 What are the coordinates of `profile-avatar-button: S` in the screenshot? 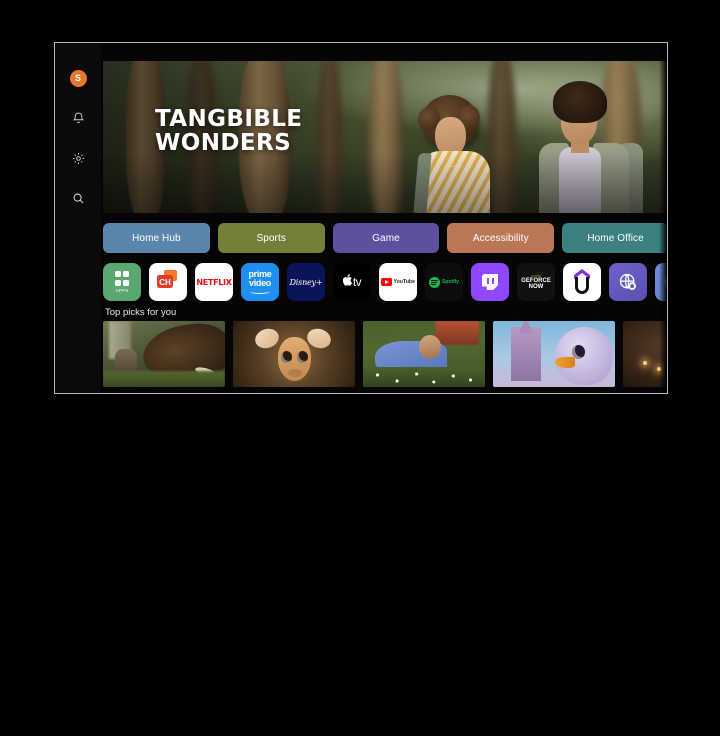 It's located at (78, 78).